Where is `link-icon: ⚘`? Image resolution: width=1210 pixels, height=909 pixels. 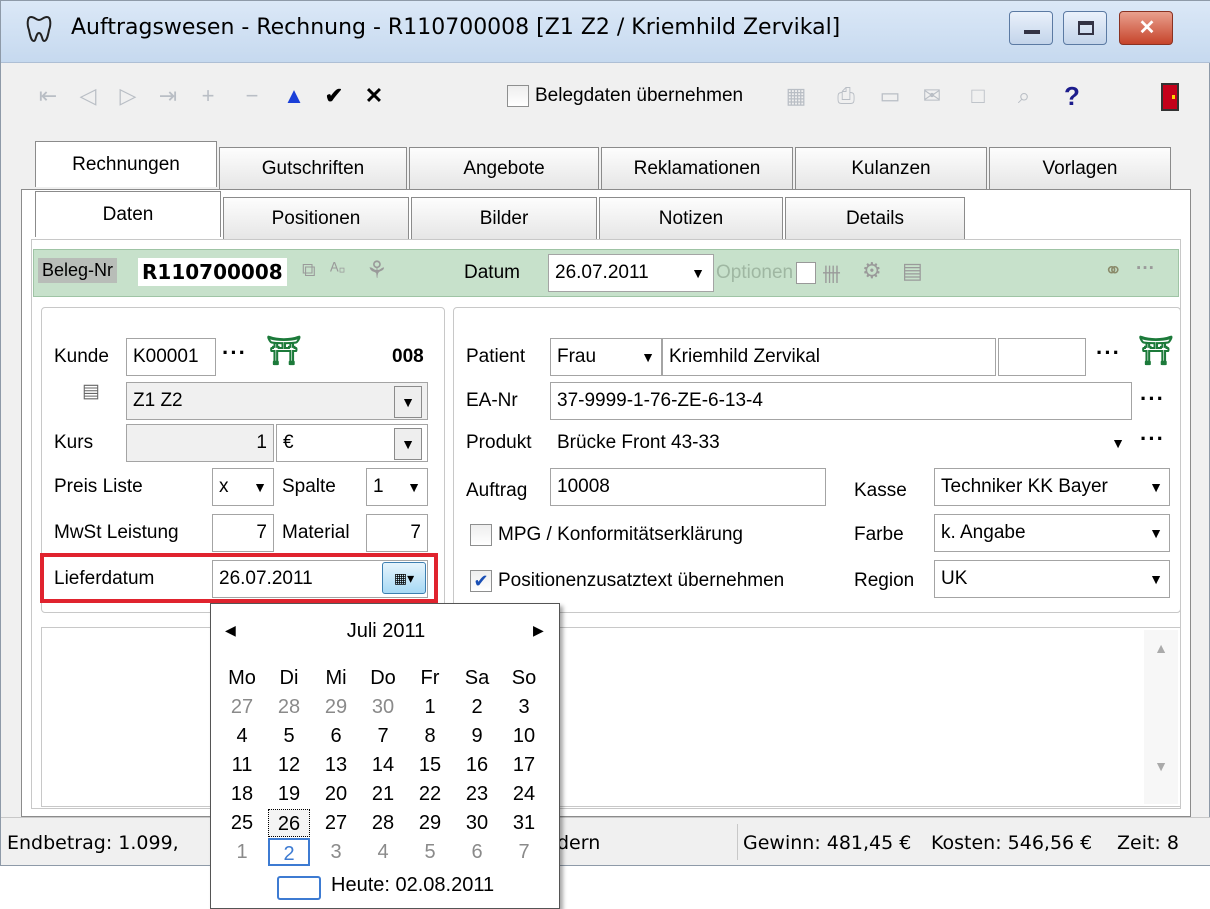 link-icon: ⚘ is located at coordinates (377, 270).